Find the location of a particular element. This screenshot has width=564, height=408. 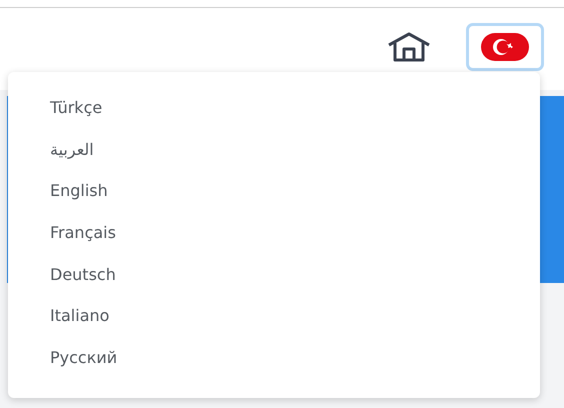

language-option: Русский is located at coordinates (84, 358).